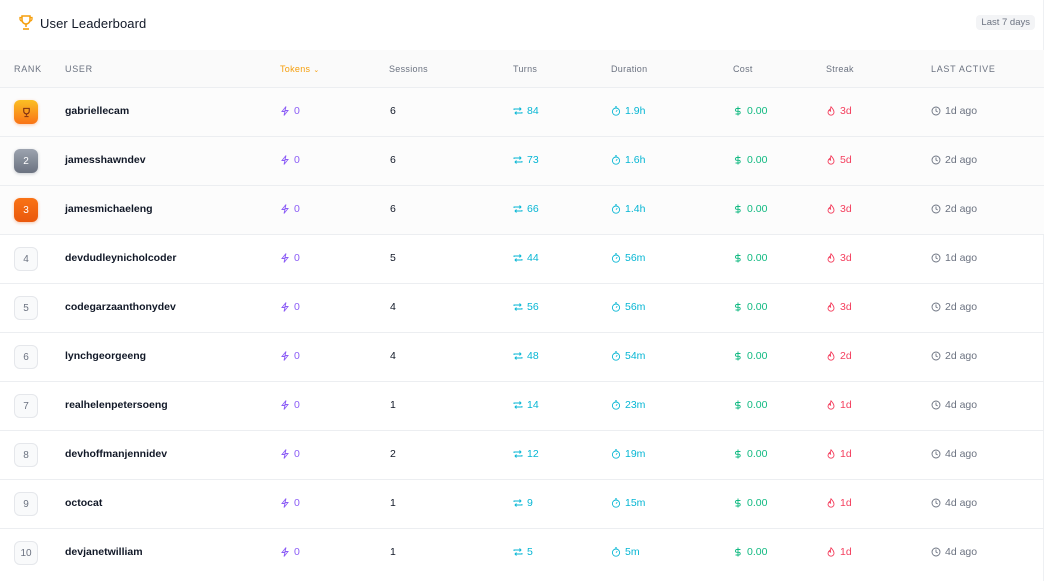 This screenshot has width=1044, height=581. Describe the element at coordinates (26, 357) in the screenshot. I see `rank-badge: 6` at that location.